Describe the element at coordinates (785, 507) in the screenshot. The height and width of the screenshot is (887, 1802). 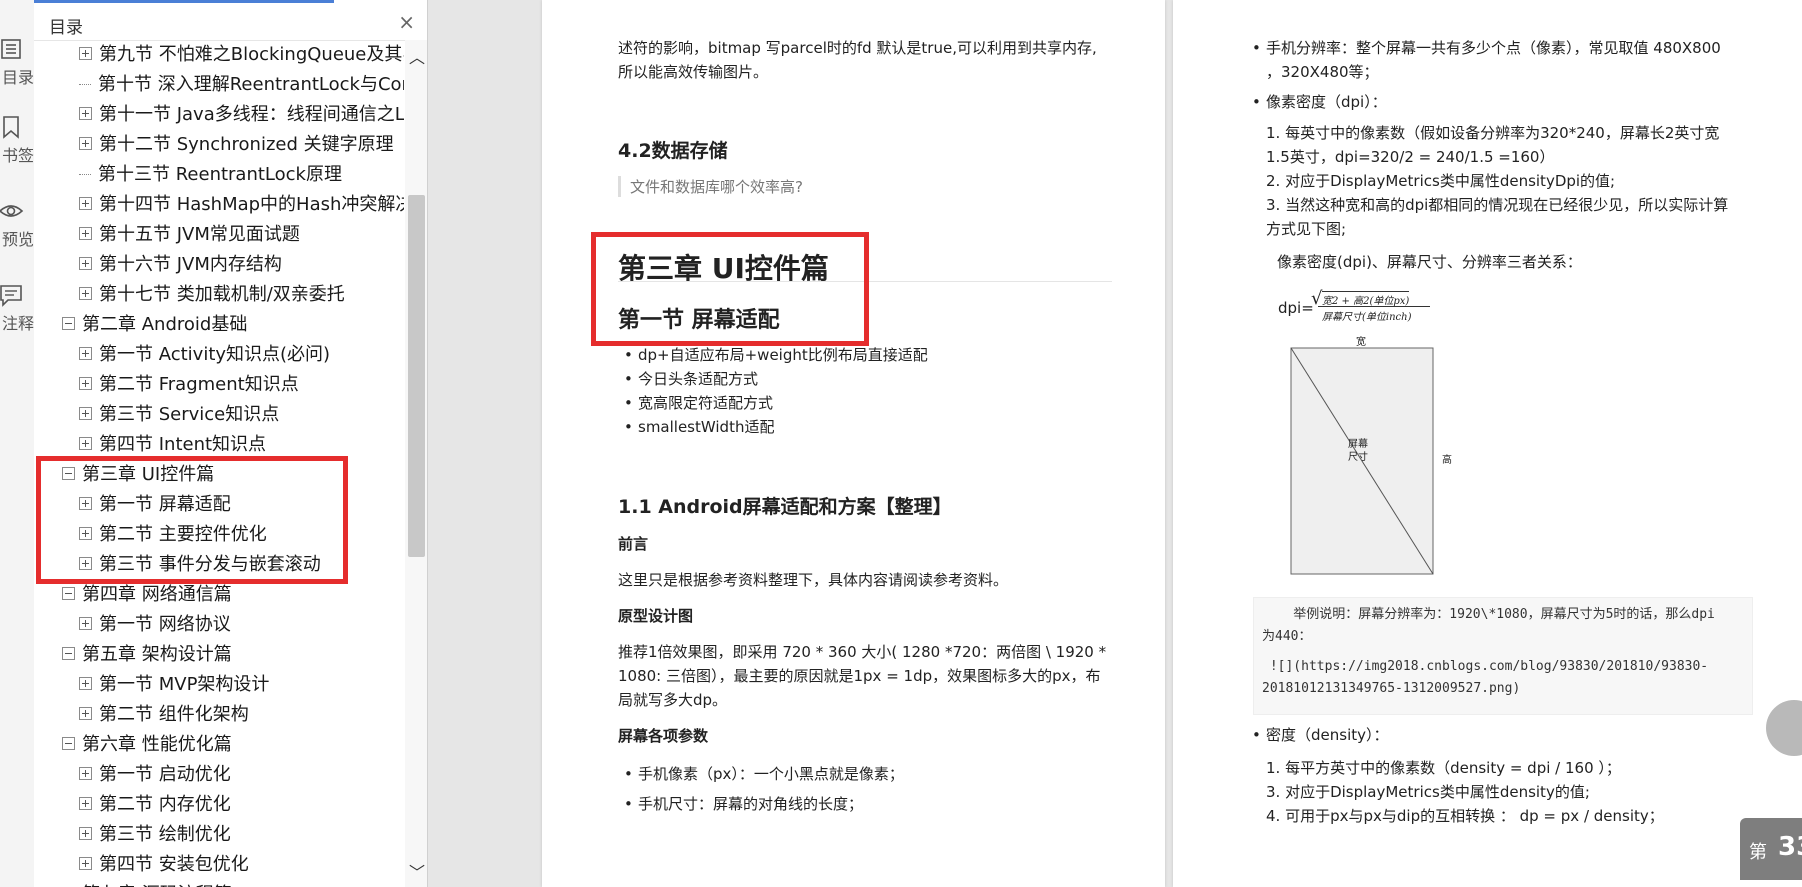
I see `section-heading-1-1: 1.1 Android屏幕适配和方案【整理】` at that location.